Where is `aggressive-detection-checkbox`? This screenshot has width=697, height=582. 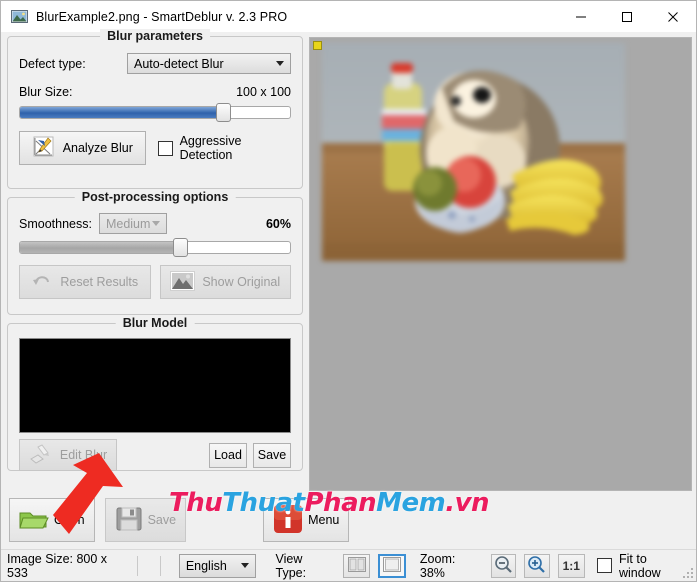 aggressive-detection-checkbox is located at coordinates (165, 148).